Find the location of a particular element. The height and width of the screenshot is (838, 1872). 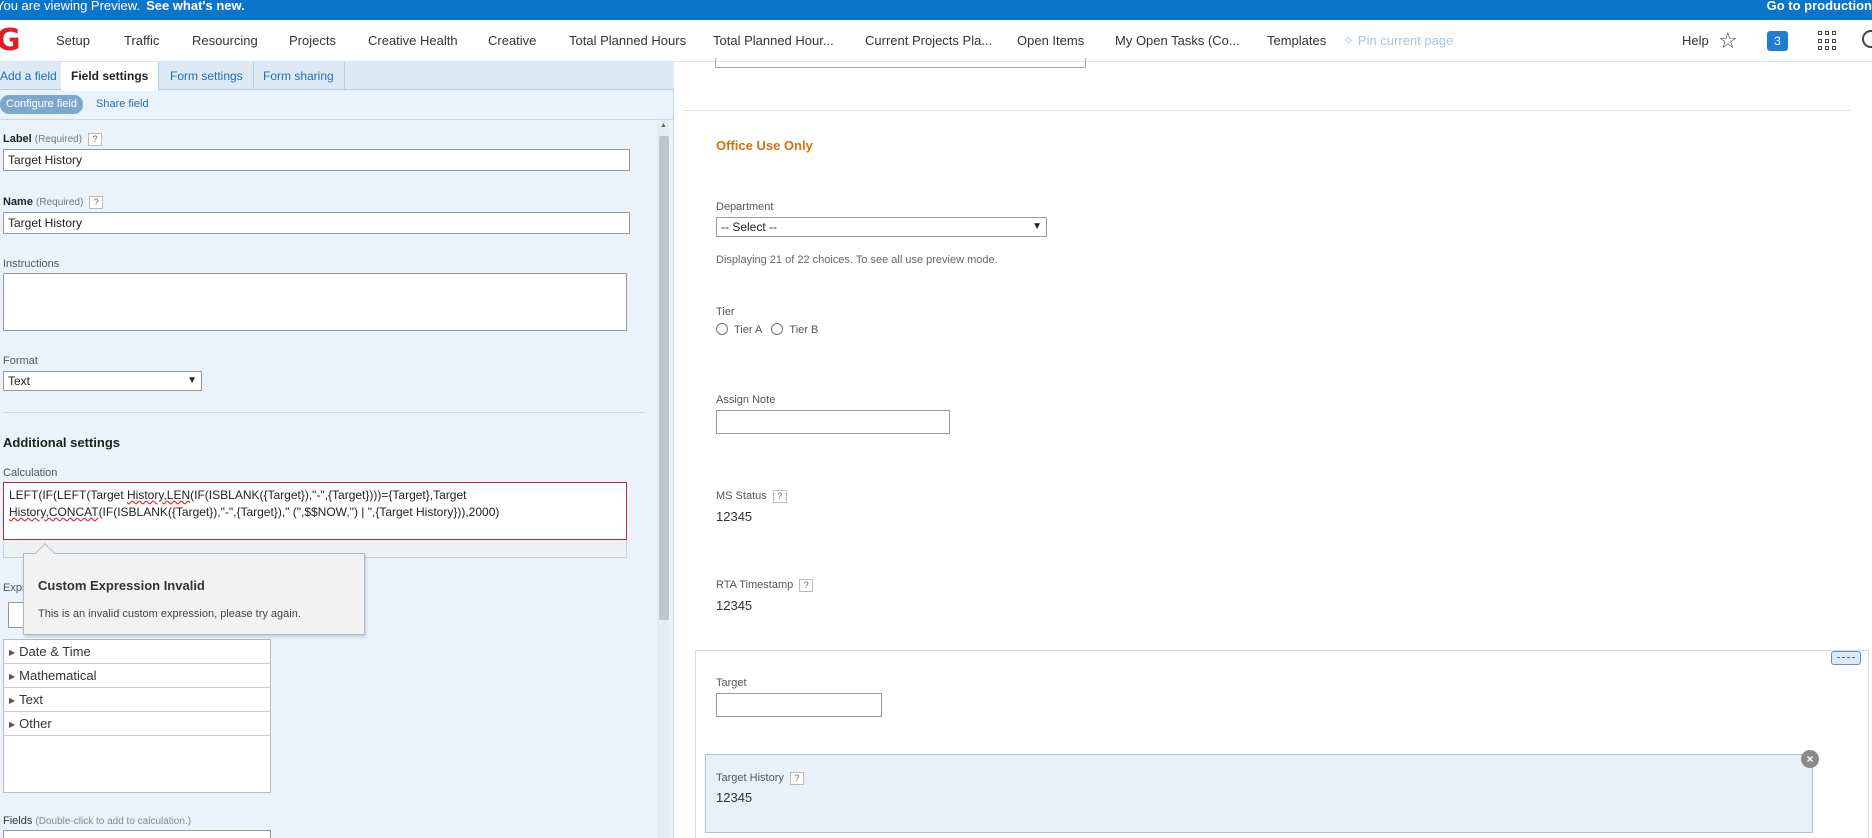

field-box-top is located at coordinates (900, 63).